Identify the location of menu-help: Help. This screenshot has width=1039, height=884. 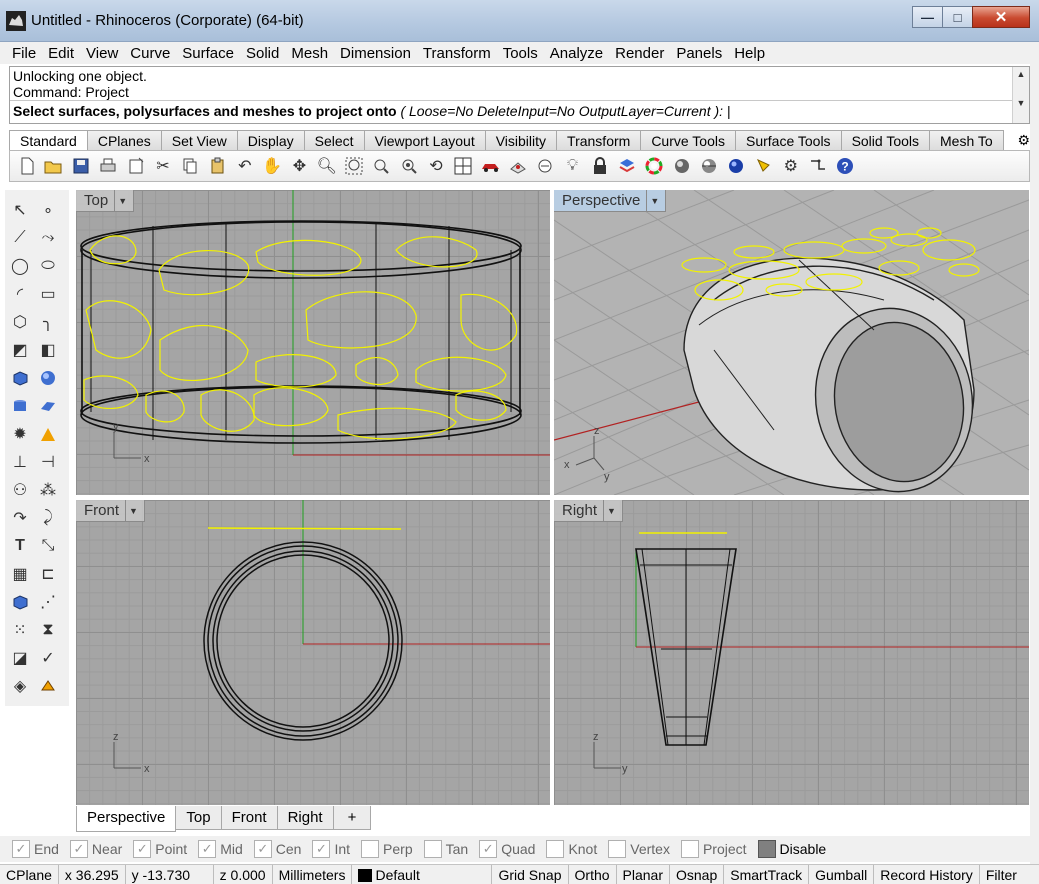
(749, 53).